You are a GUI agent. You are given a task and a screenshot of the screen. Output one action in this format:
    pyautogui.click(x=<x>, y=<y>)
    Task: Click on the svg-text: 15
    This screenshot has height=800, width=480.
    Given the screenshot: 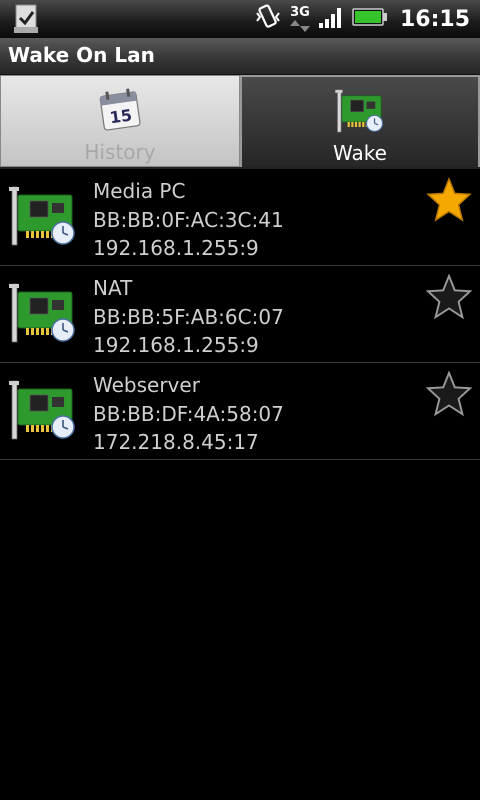 What is the action you would take?
    pyautogui.click(x=121, y=116)
    